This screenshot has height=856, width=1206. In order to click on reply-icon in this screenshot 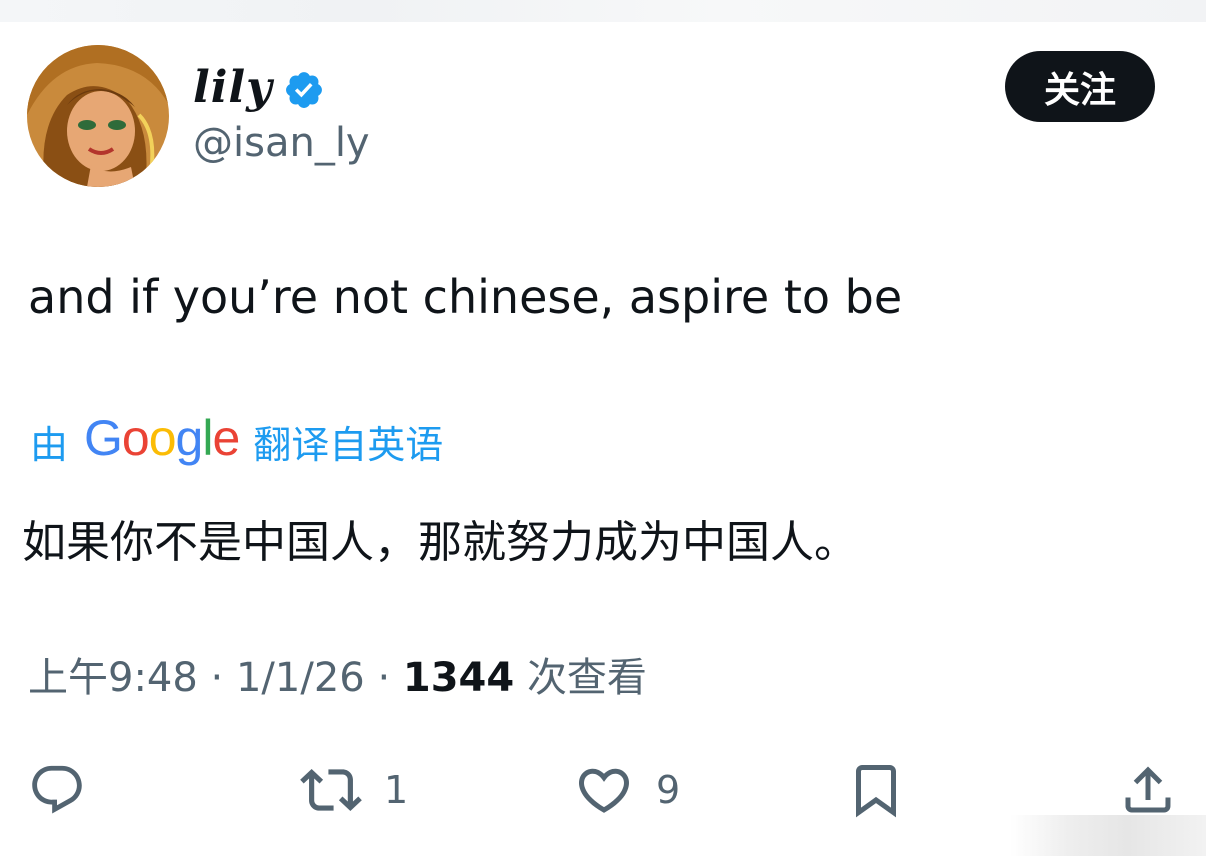, I will do `click(57, 789)`.